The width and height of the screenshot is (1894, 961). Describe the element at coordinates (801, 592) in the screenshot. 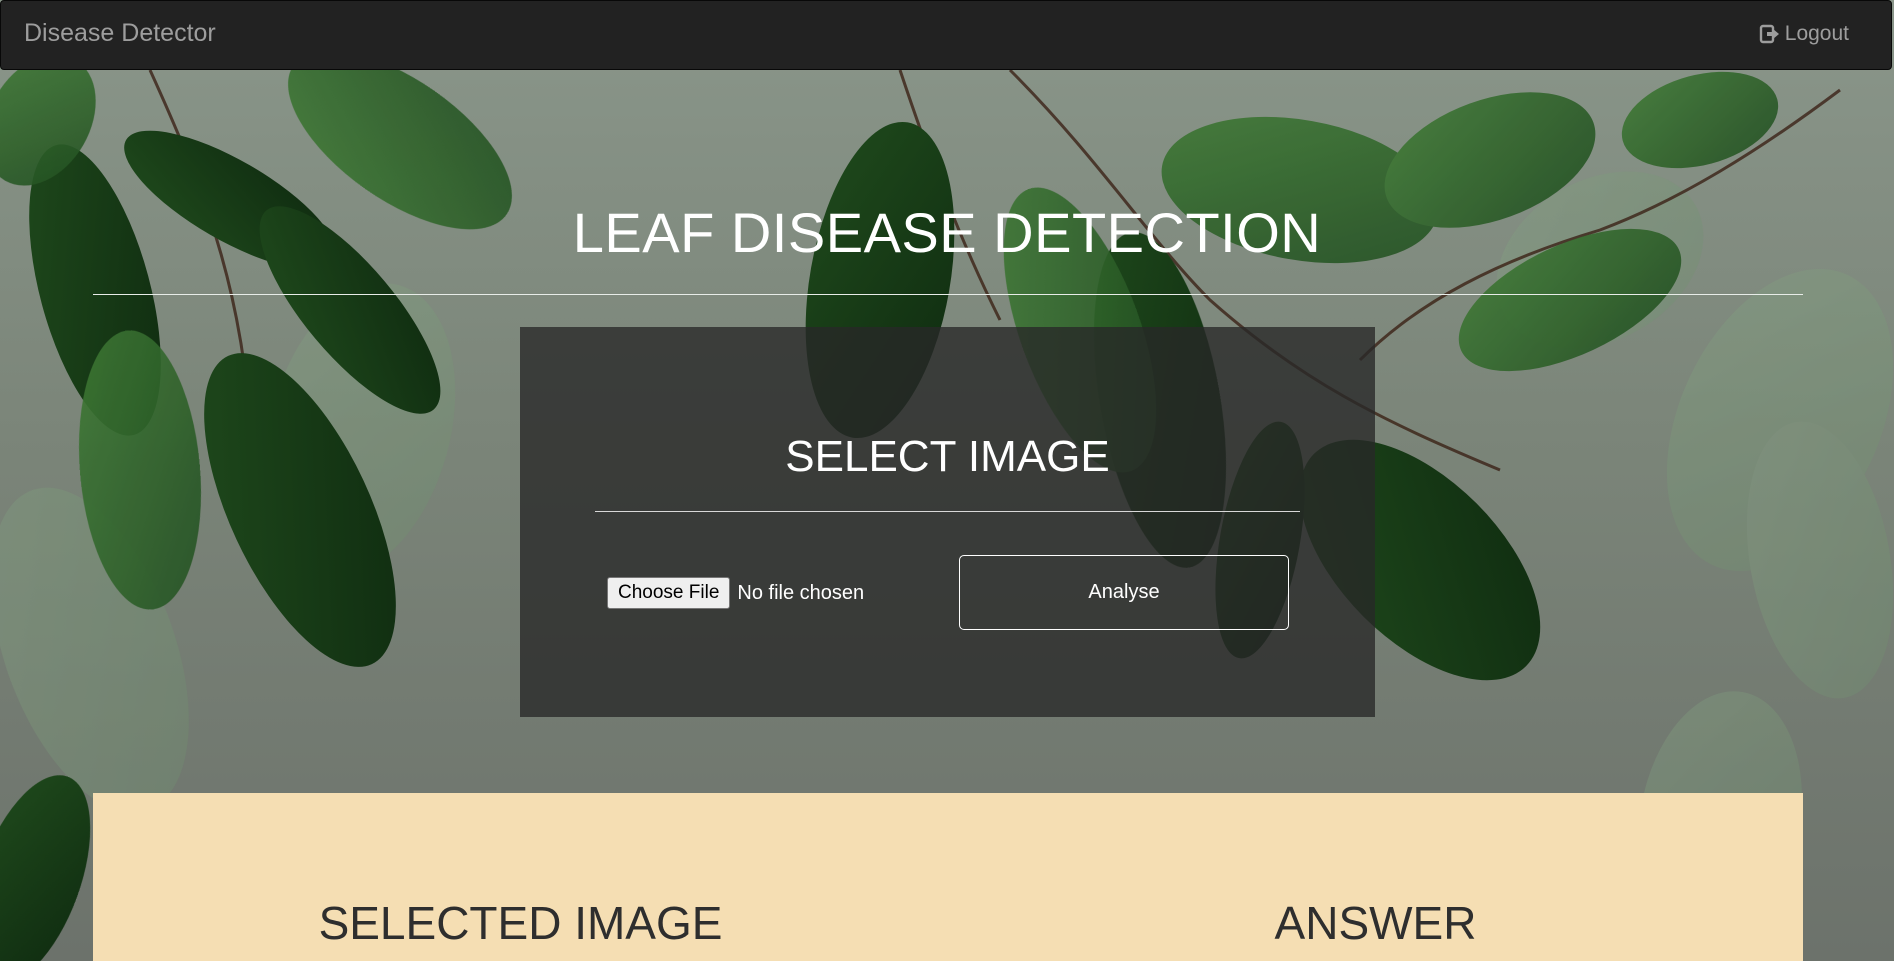

I see `file-status-text: No file chosen` at that location.